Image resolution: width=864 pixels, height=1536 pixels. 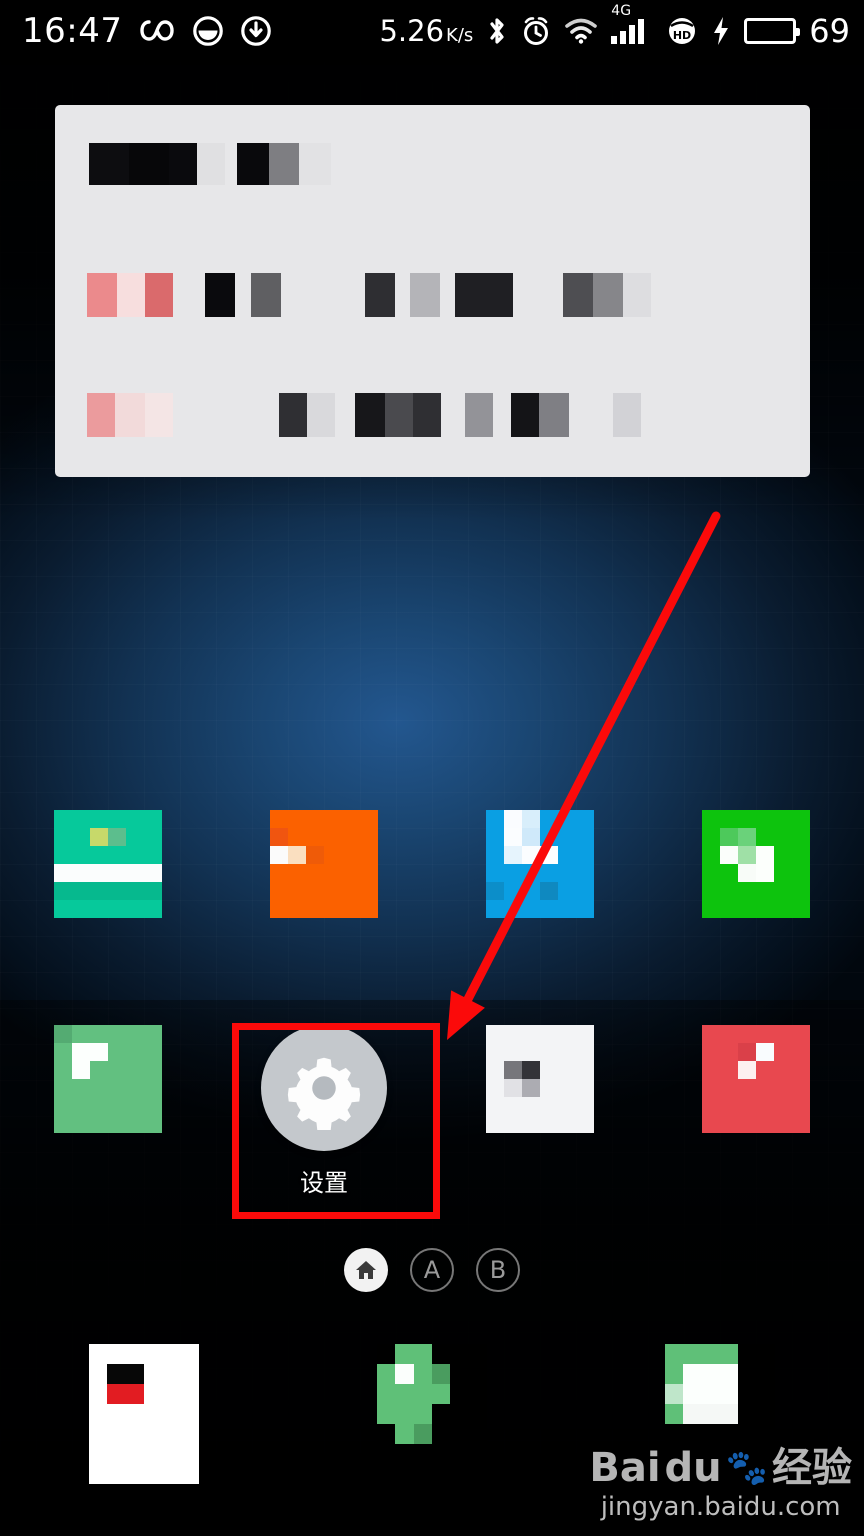 I want to click on paw-icon: 🐾, so click(x=746, y=1468).